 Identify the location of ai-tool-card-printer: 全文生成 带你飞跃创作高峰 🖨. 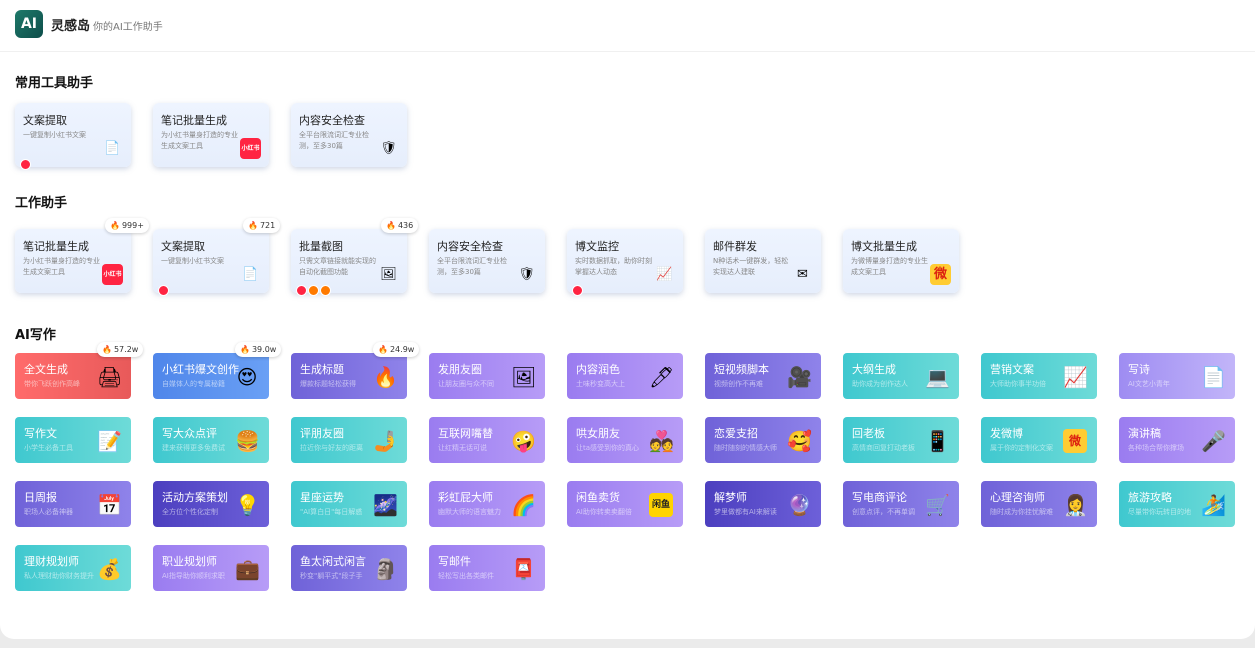
(73, 376).